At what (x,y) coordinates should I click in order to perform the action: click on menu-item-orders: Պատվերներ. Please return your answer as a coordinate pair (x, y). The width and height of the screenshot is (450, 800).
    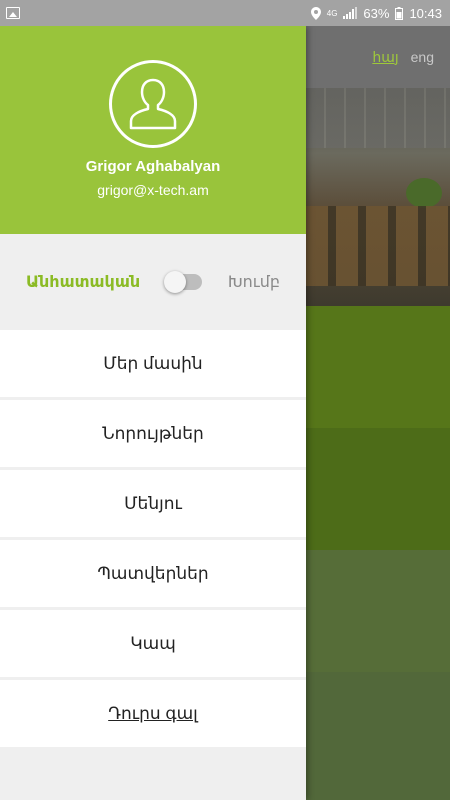
    Looking at the image, I should click on (153, 573).